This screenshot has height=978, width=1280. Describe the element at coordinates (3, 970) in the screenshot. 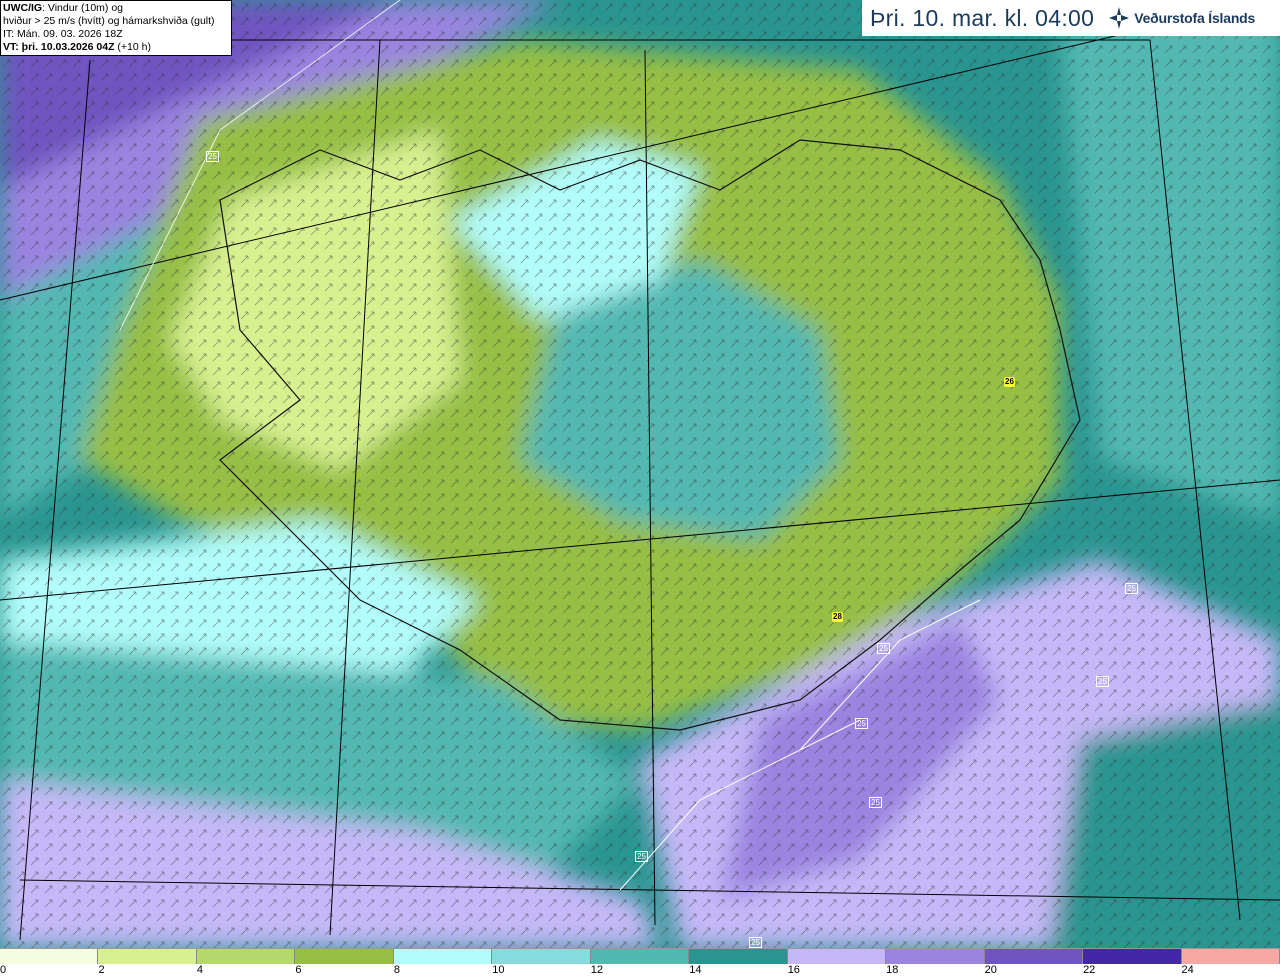

I see `legend-tick-label: 0` at that location.